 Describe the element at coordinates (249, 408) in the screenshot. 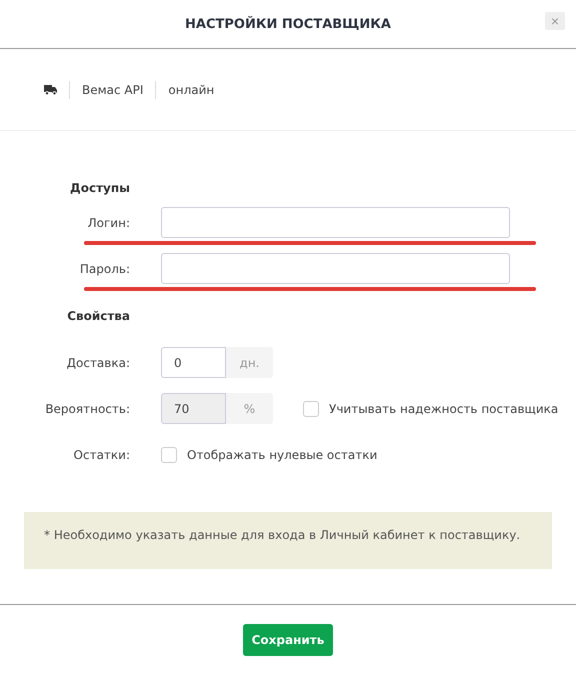

I see `unit-addon: %` at that location.